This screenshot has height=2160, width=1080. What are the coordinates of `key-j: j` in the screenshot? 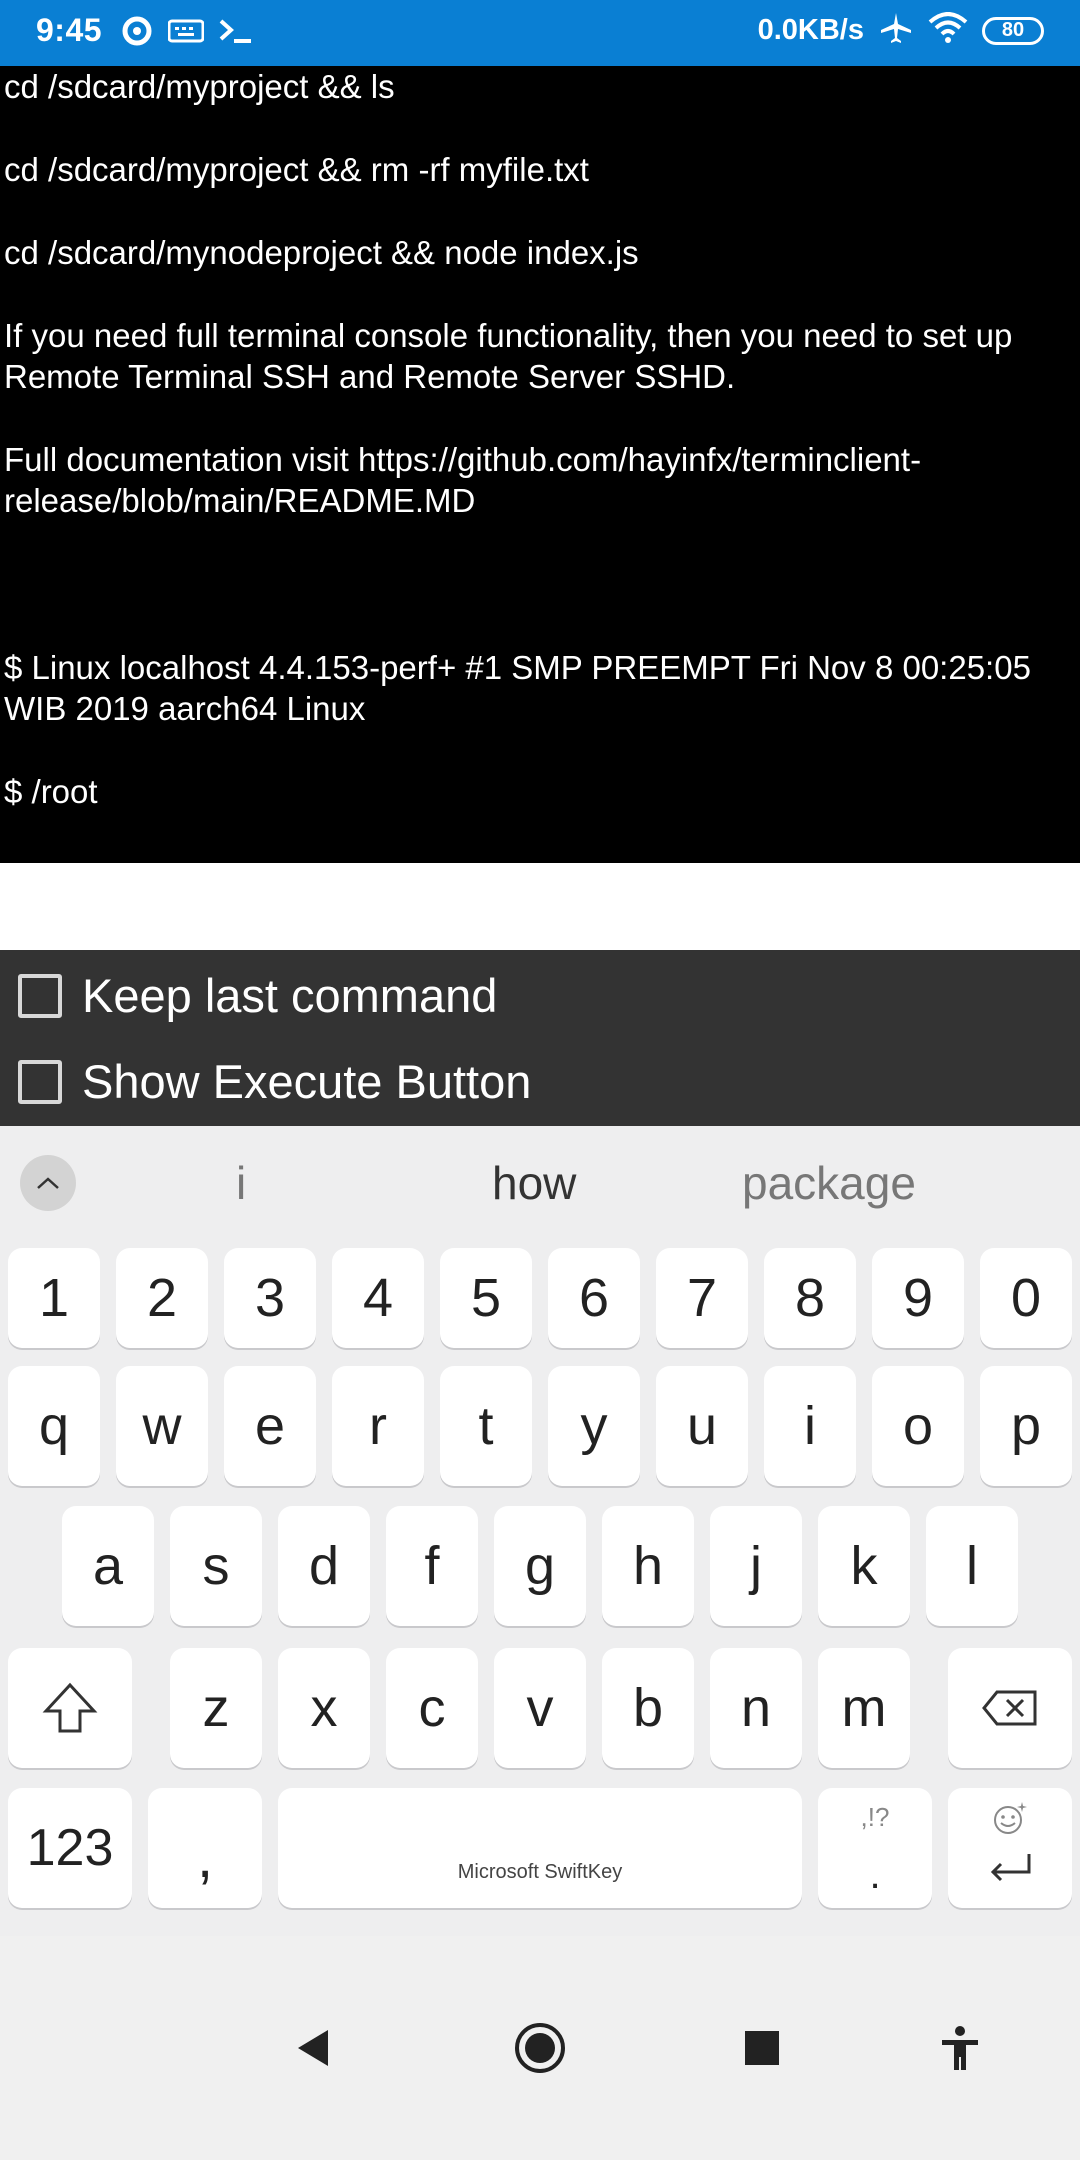 It's located at (756, 1566).